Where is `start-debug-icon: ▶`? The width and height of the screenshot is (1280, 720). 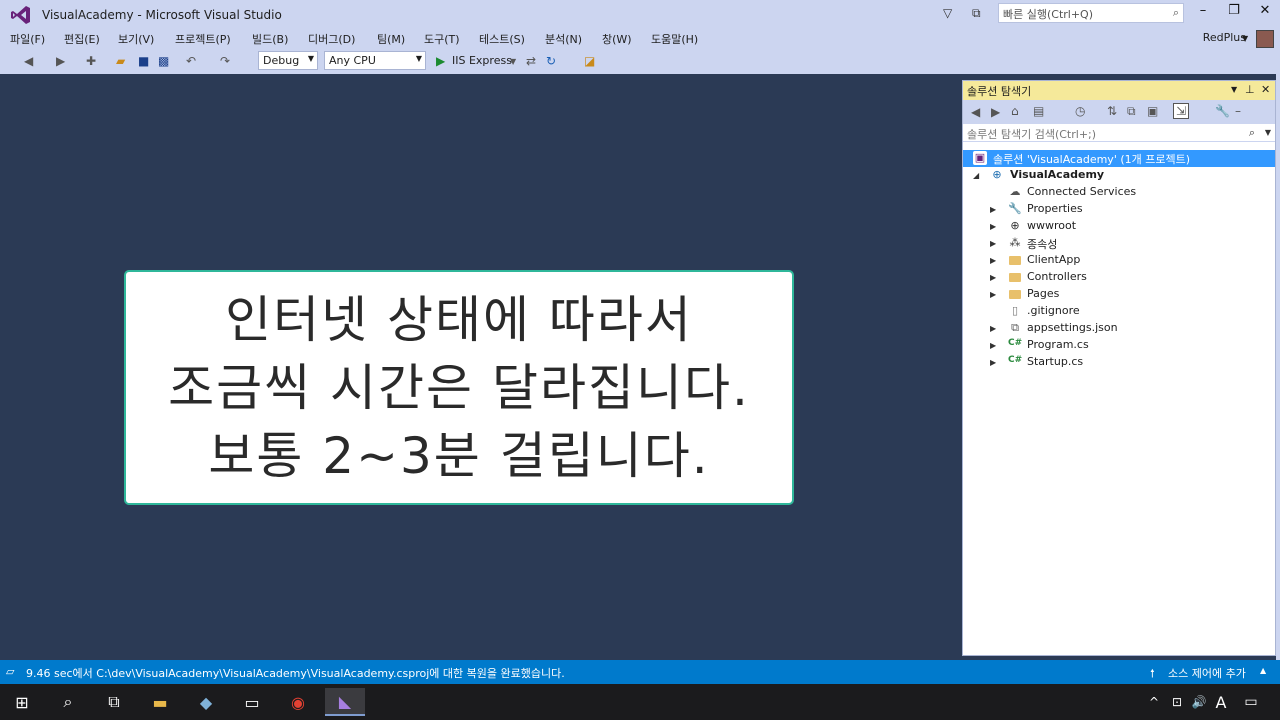
start-debug-icon: ▶ is located at coordinates (440, 61).